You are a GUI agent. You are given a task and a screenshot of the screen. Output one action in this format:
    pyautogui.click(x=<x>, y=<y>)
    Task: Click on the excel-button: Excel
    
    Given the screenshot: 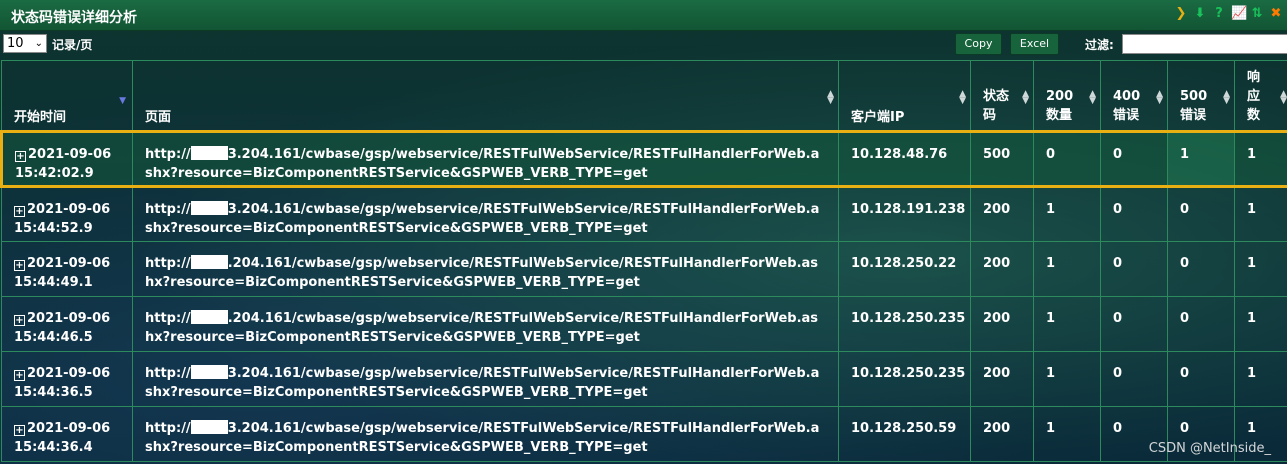 What is the action you would take?
    pyautogui.click(x=1034, y=44)
    